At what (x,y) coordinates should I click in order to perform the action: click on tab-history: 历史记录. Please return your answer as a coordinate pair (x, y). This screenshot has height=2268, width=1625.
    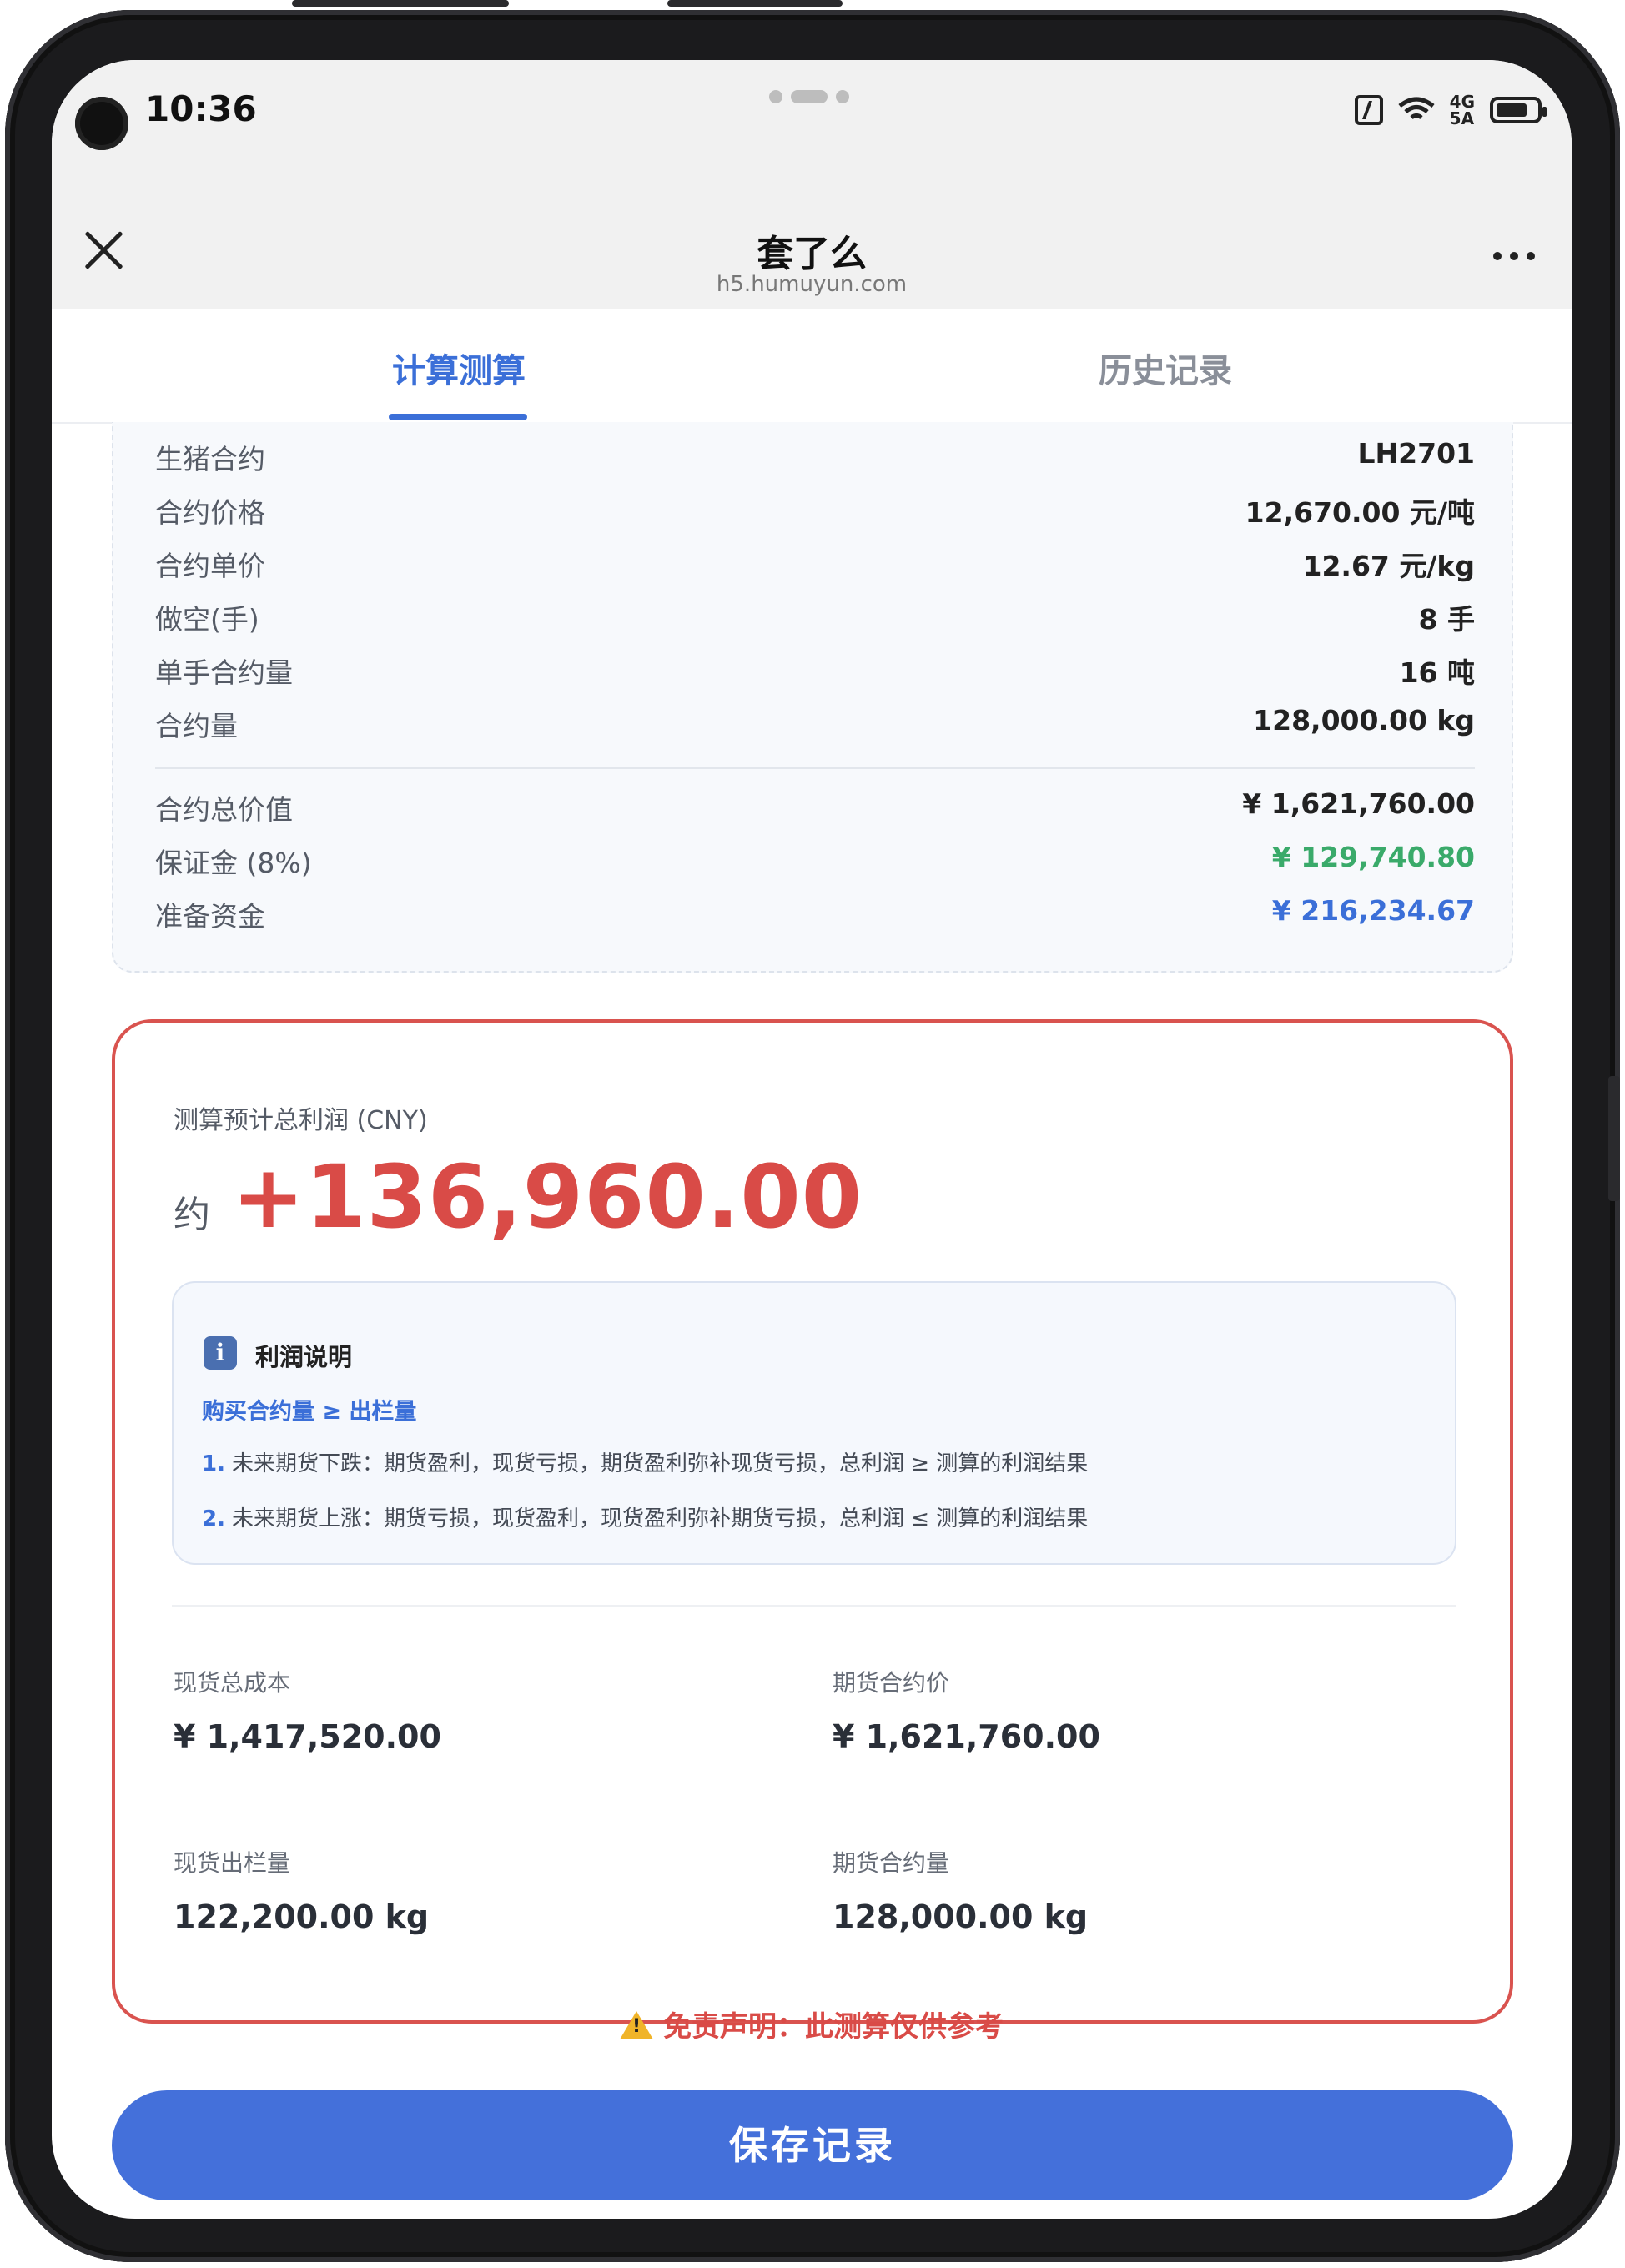
    Looking at the image, I should click on (1165, 368).